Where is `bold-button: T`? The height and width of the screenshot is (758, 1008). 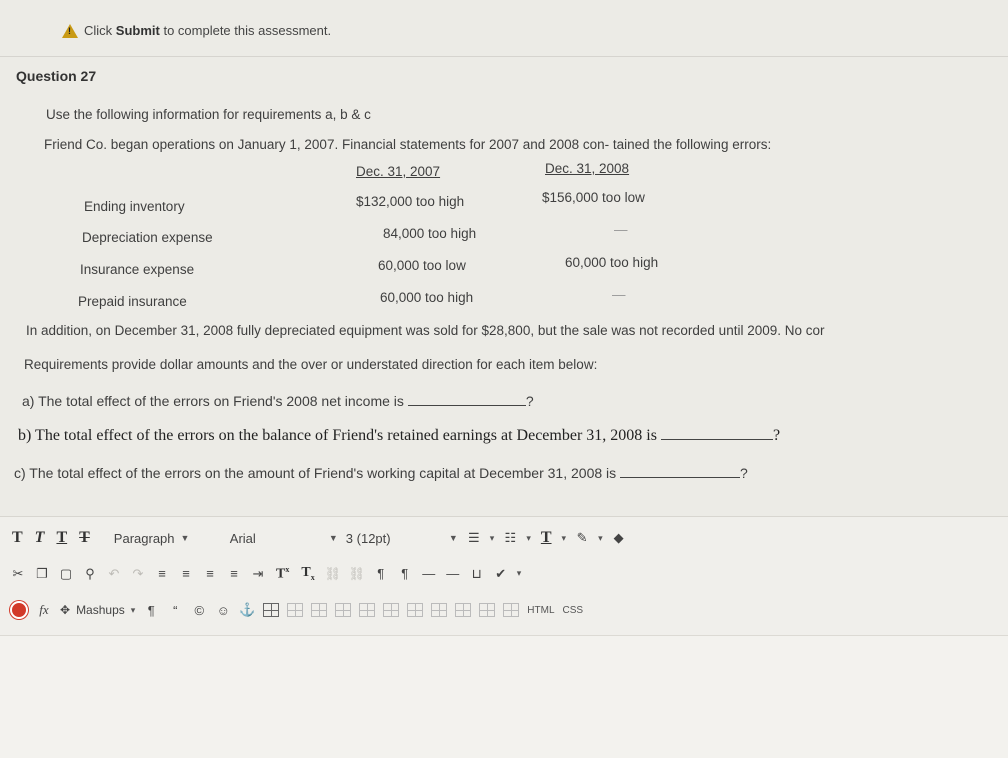 bold-button: T is located at coordinates (17, 538).